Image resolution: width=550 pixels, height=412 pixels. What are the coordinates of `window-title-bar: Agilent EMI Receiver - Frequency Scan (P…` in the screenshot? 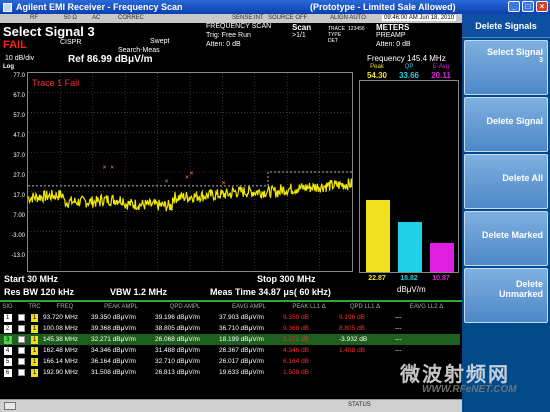 It's located at (275, 7).